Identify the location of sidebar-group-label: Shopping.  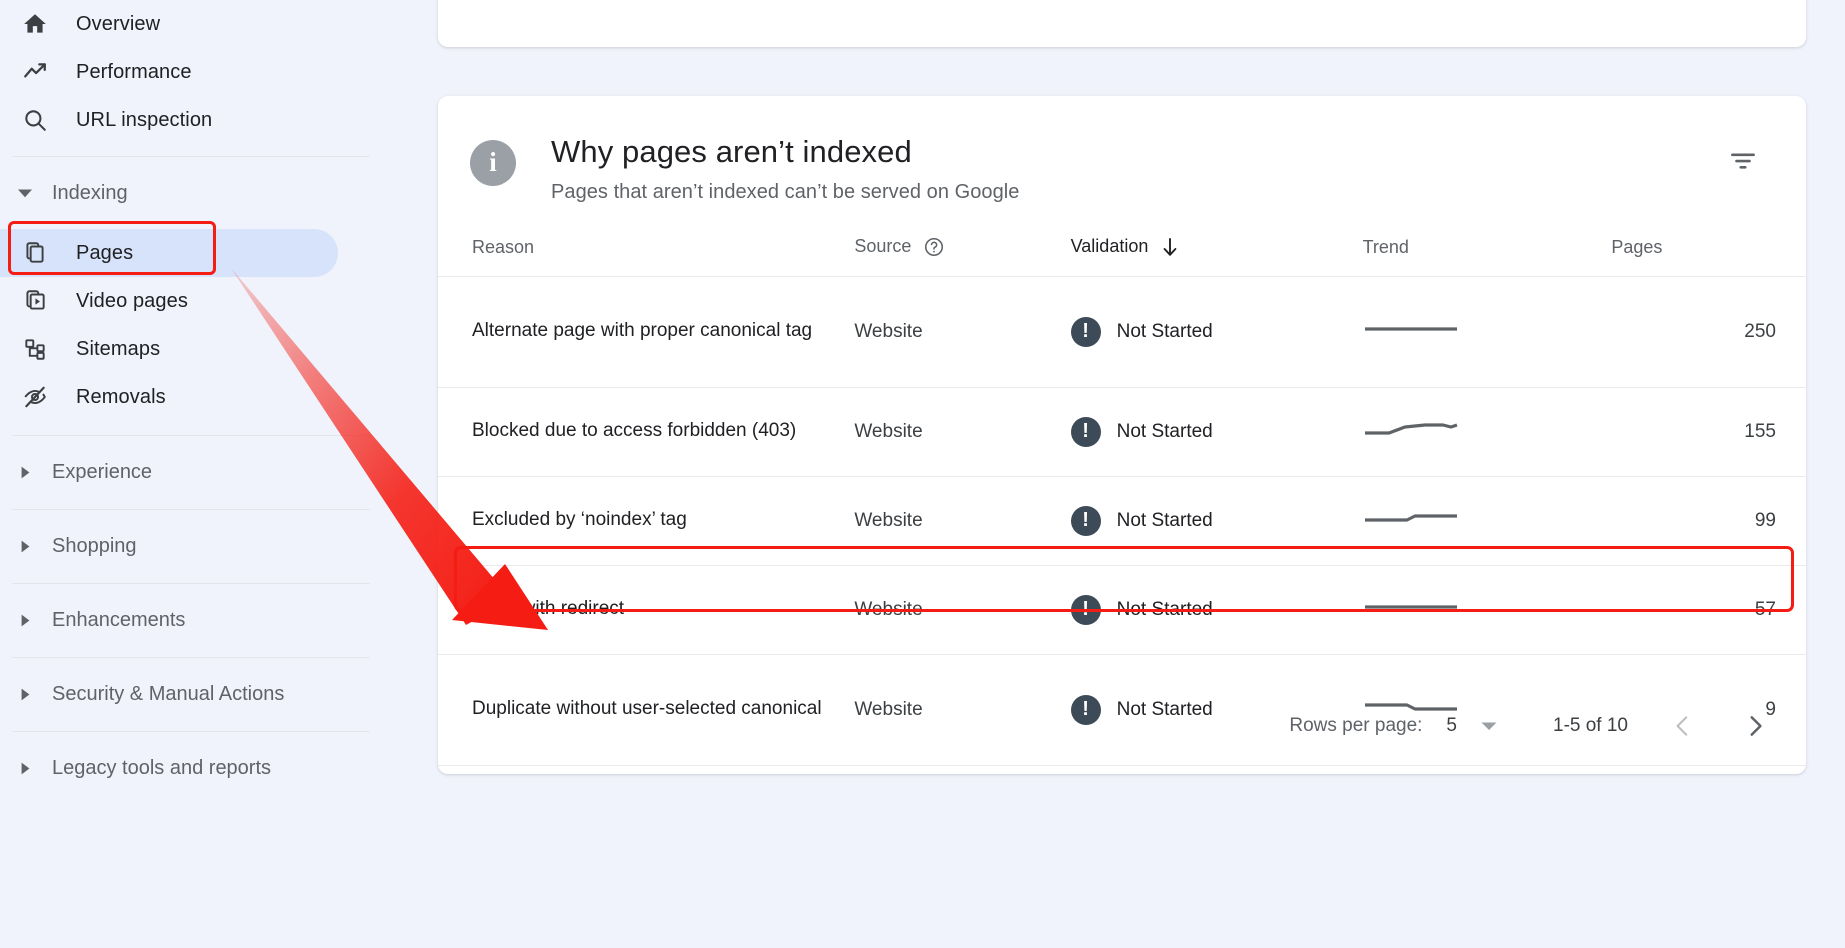
(94, 546).